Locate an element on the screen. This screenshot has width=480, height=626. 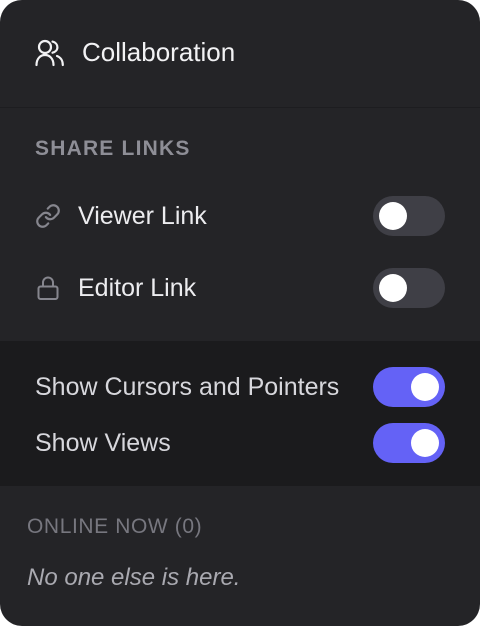
viewer-link-row: Viewer Link is located at coordinates (240, 216).